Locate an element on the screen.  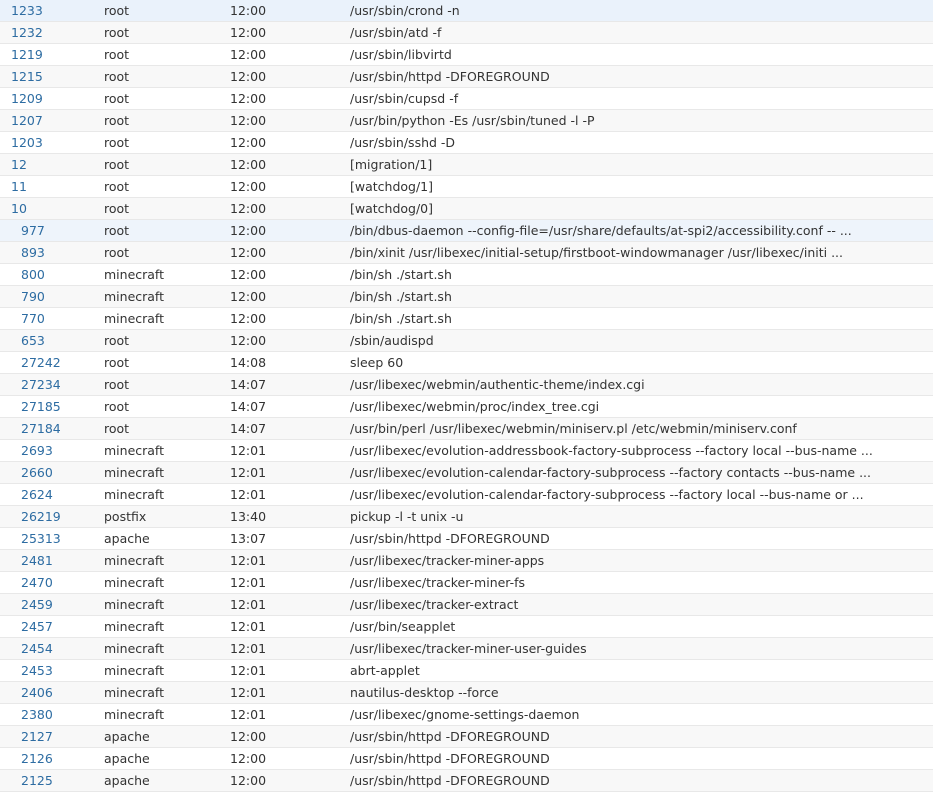
process-row: 27242 root 14:08 sleep 60 is located at coordinates (466, 362).